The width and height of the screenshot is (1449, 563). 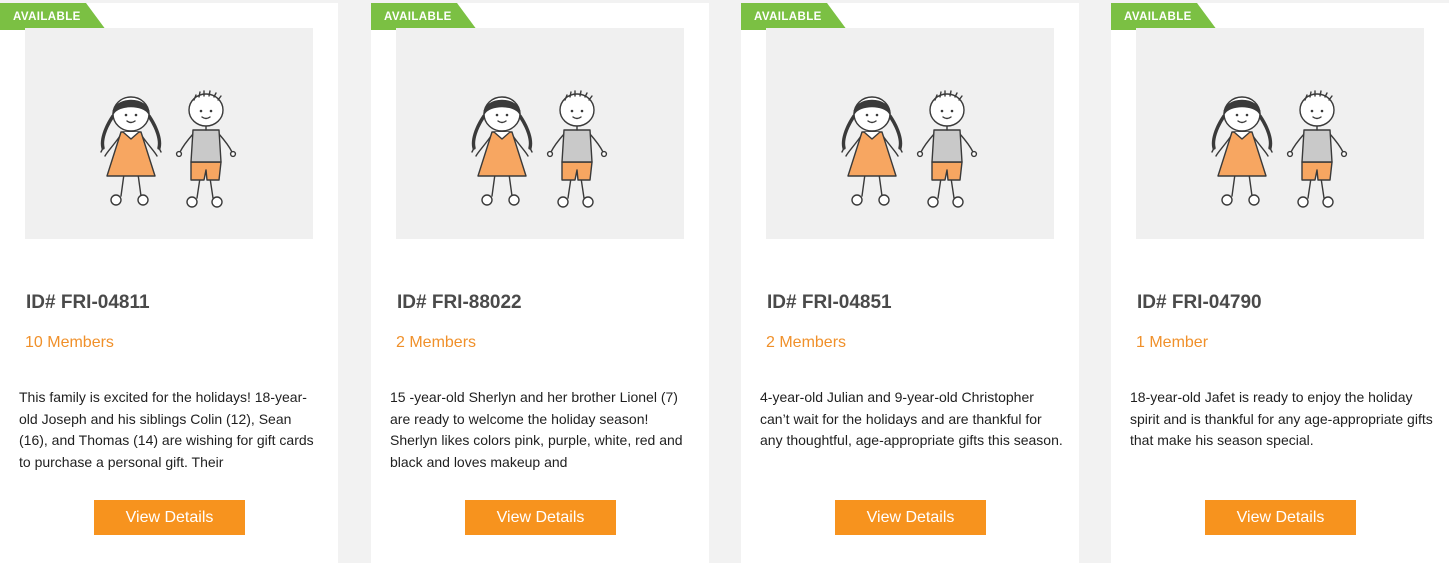 What do you see at coordinates (1172, 342) in the screenshot?
I see `member-count: 1 Member` at bounding box center [1172, 342].